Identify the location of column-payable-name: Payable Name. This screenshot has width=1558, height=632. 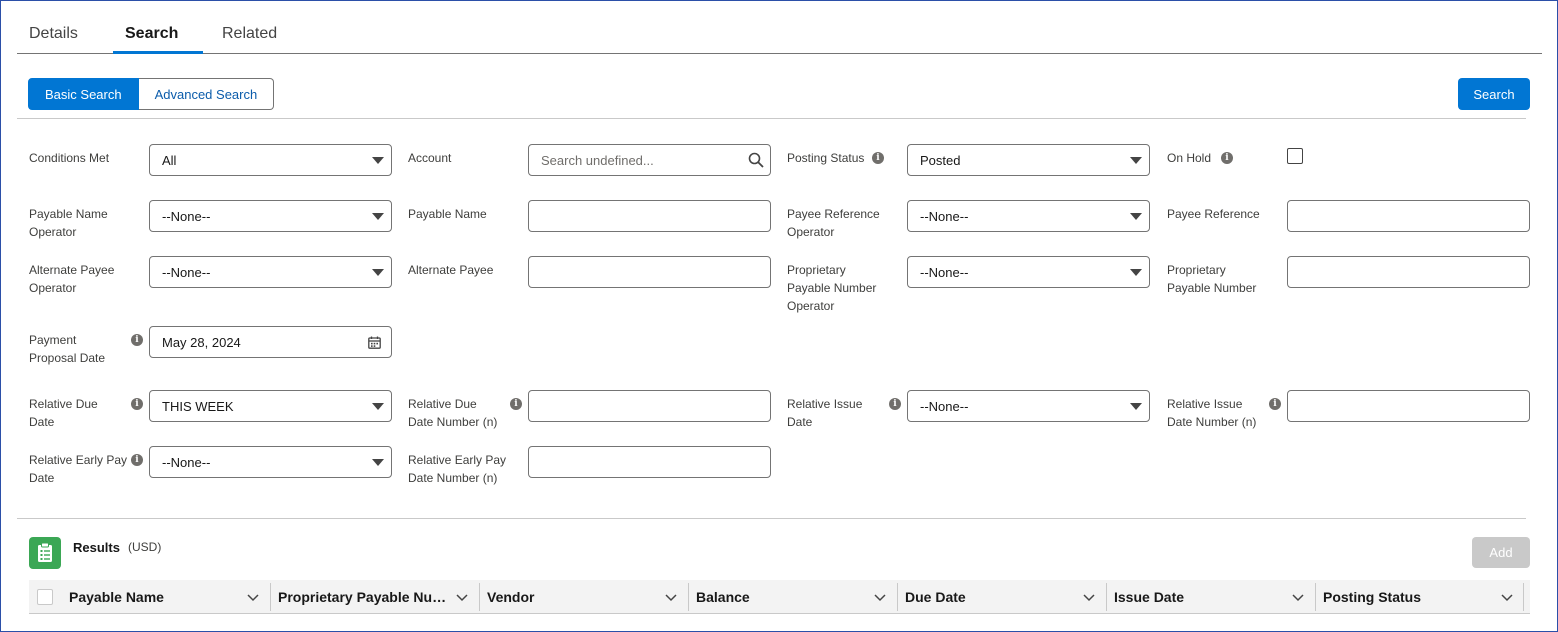
(165, 597).